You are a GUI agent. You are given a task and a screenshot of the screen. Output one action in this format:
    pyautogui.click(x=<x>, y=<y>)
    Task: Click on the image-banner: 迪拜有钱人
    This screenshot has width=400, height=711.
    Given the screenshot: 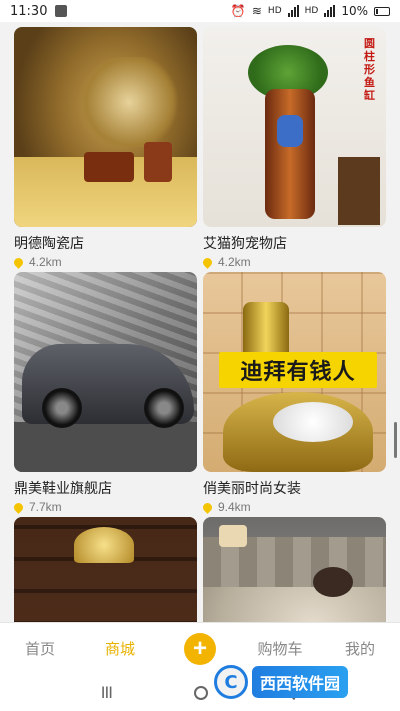 What is the action you would take?
    pyautogui.click(x=298, y=370)
    